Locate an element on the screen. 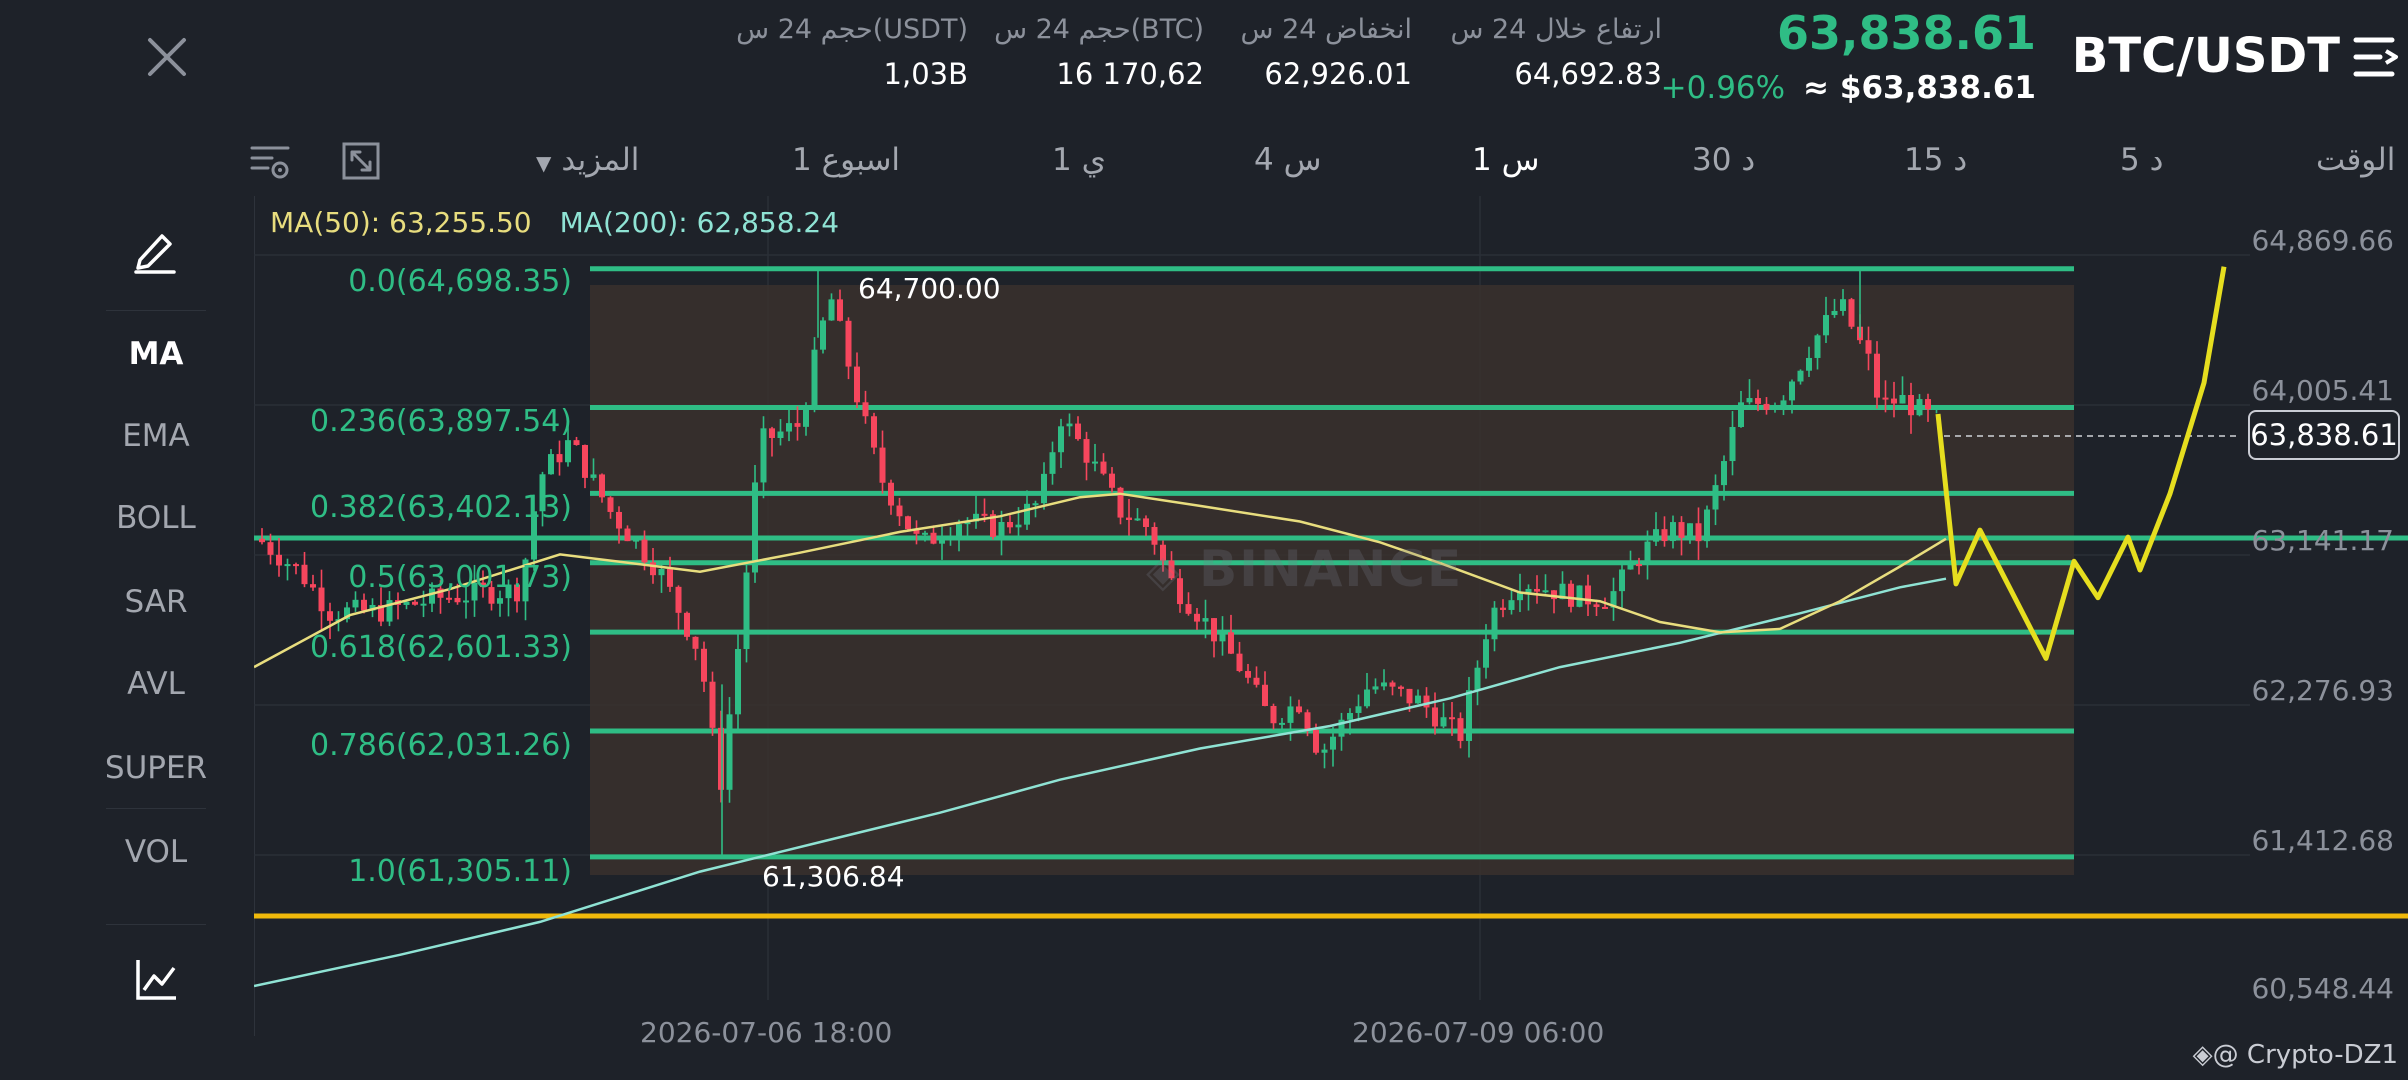 The width and height of the screenshot is (2408, 1080). binance-logo-icon: ◈ is located at coordinates (1173, 571).